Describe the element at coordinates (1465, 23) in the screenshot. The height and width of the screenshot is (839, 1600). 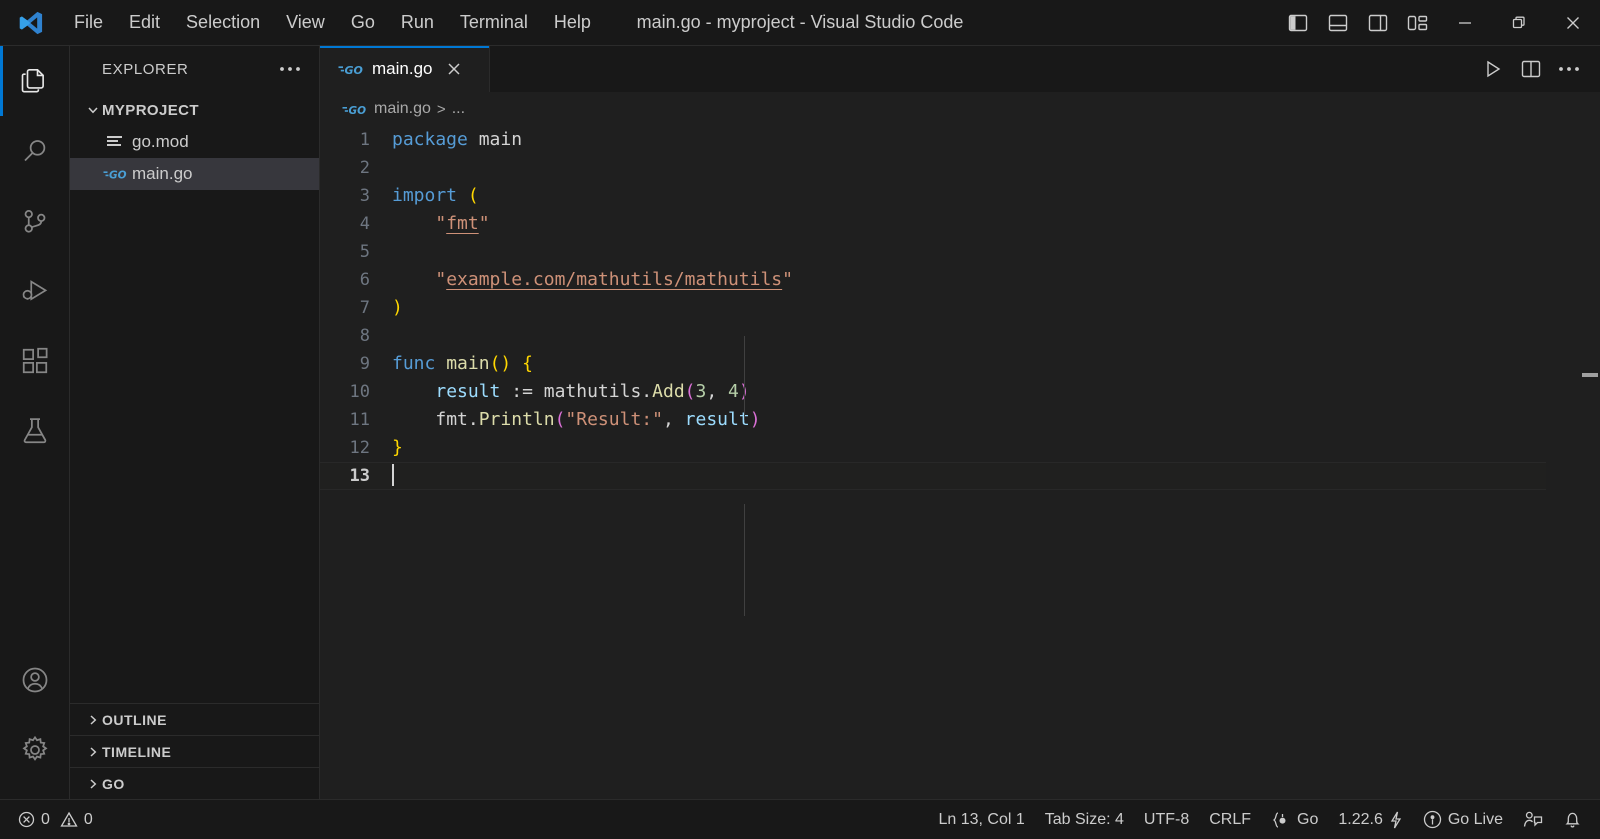
I see `minimize-icon` at that location.